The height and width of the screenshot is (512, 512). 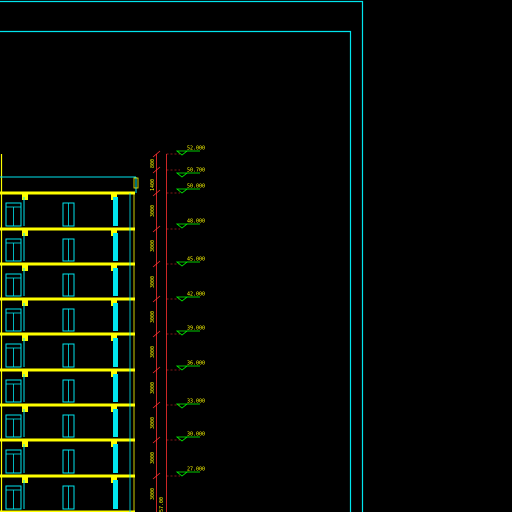 I want to click on elevation-label: 50.000, so click(x=196, y=187).